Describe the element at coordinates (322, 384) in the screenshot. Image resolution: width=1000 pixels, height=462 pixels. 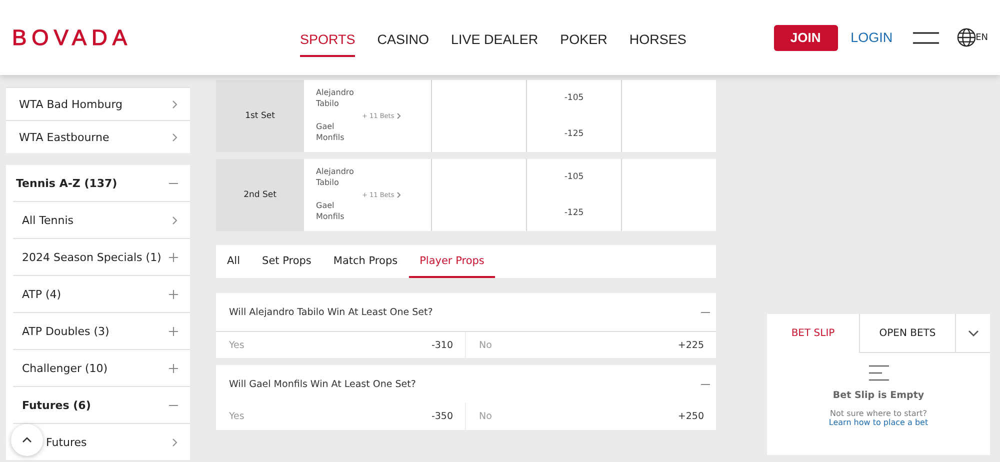
I see `prop-question: Will Gael Monfils Win At Least One Set?` at that location.